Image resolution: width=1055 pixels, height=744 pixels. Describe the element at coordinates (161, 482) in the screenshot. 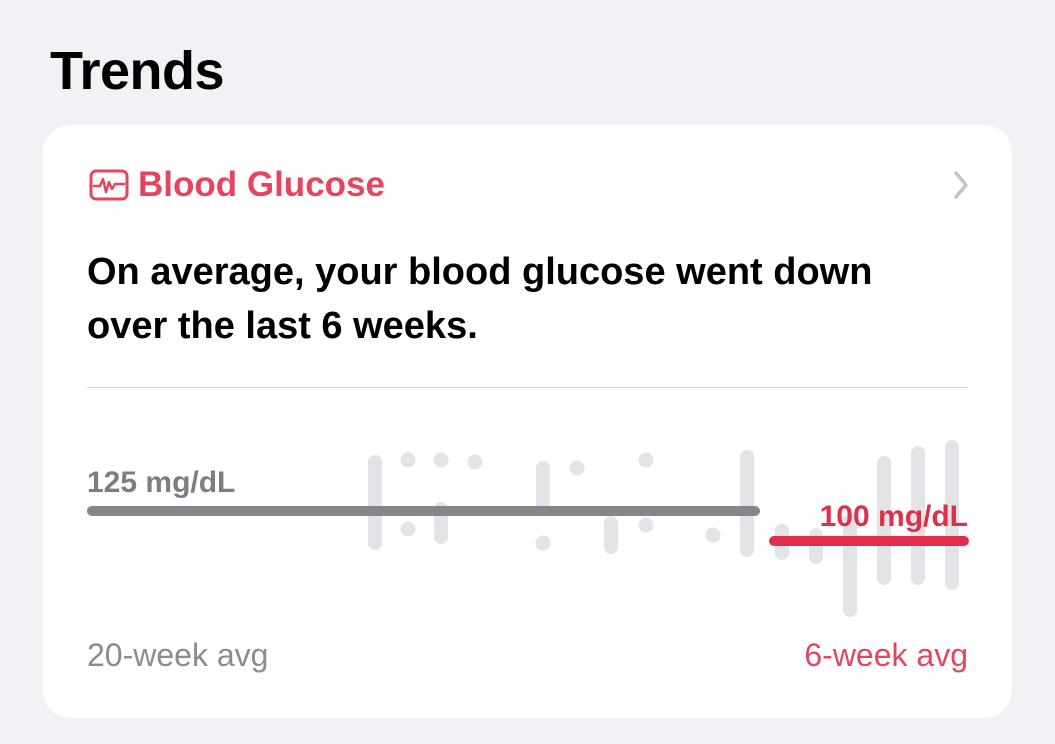

I see `long-term-avg-value: 125 mg/dL` at that location.